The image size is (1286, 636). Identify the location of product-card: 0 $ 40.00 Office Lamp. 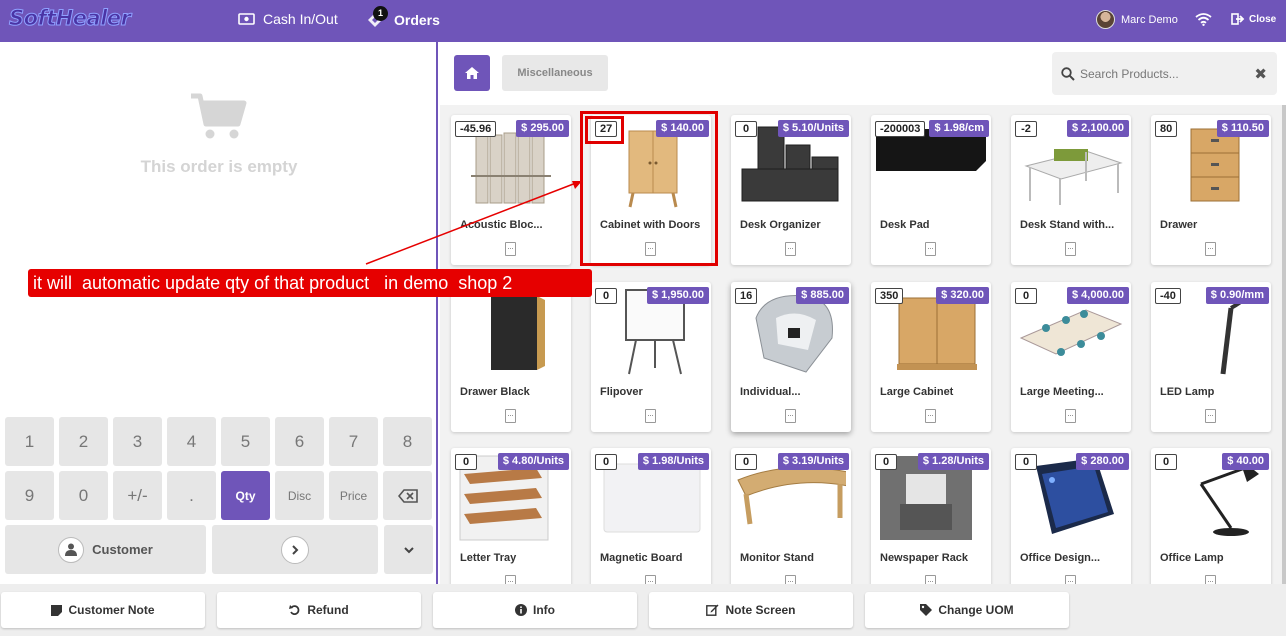
(1211, 516).